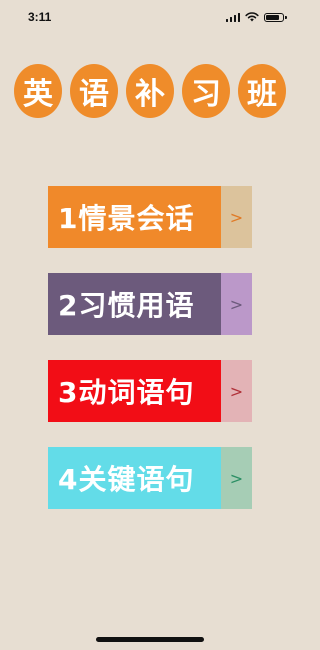 This screenshot has width=320, height=650. Describe the element at coordinates (94, 91) in the screenshot. I see `title-char-bubble: 语` at that location.